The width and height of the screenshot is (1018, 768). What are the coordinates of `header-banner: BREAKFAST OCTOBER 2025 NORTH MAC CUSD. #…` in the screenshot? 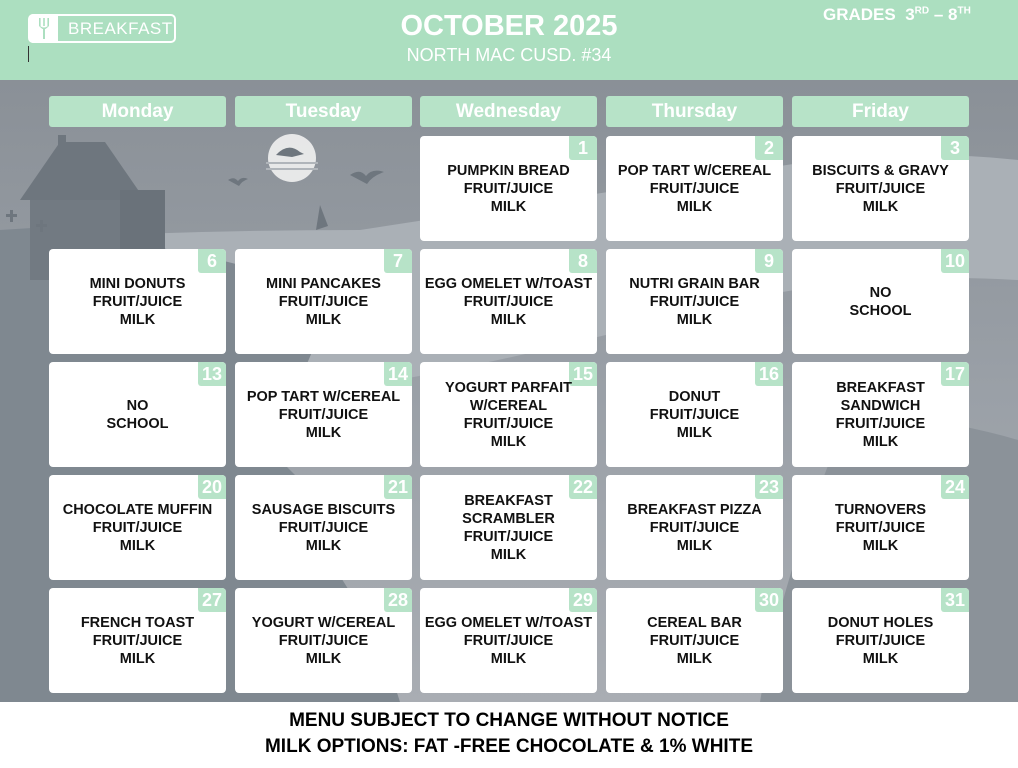 It's located at (509, 40).